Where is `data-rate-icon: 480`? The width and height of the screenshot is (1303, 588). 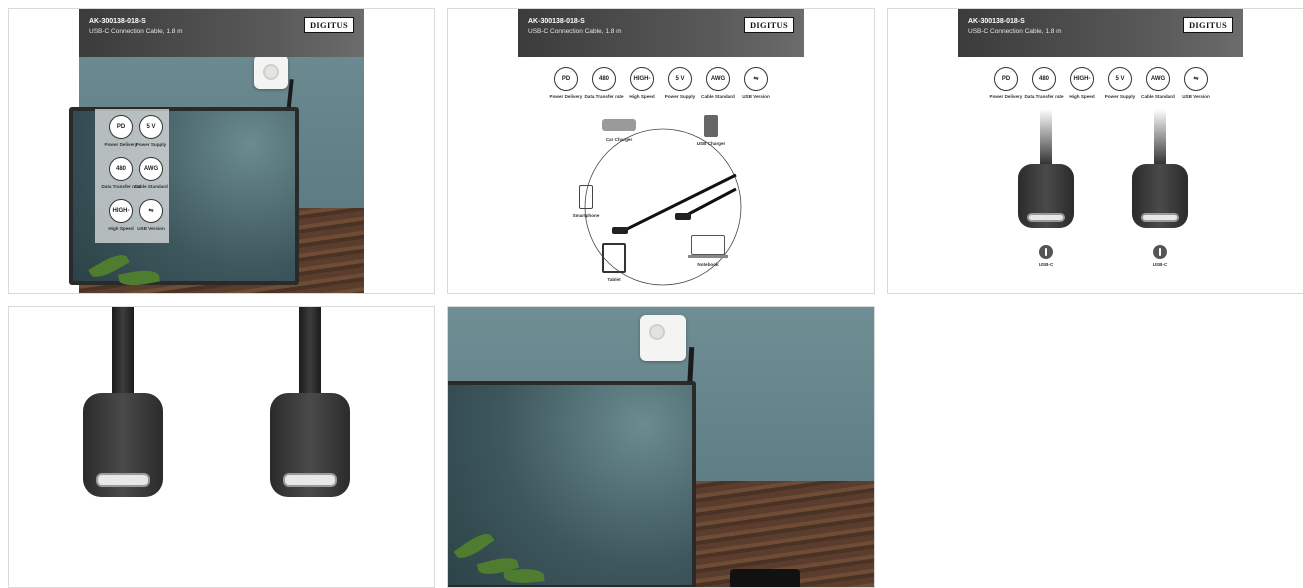
data-rate-icon: 480 is located at coordinates (1044, 79).